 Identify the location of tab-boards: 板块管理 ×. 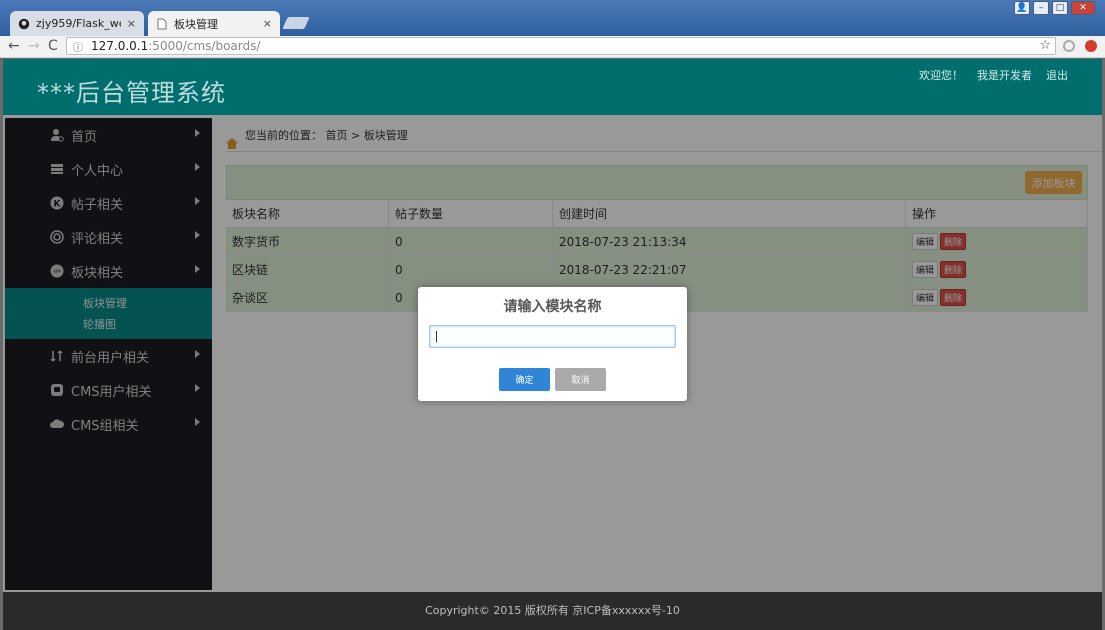
(214, 23).